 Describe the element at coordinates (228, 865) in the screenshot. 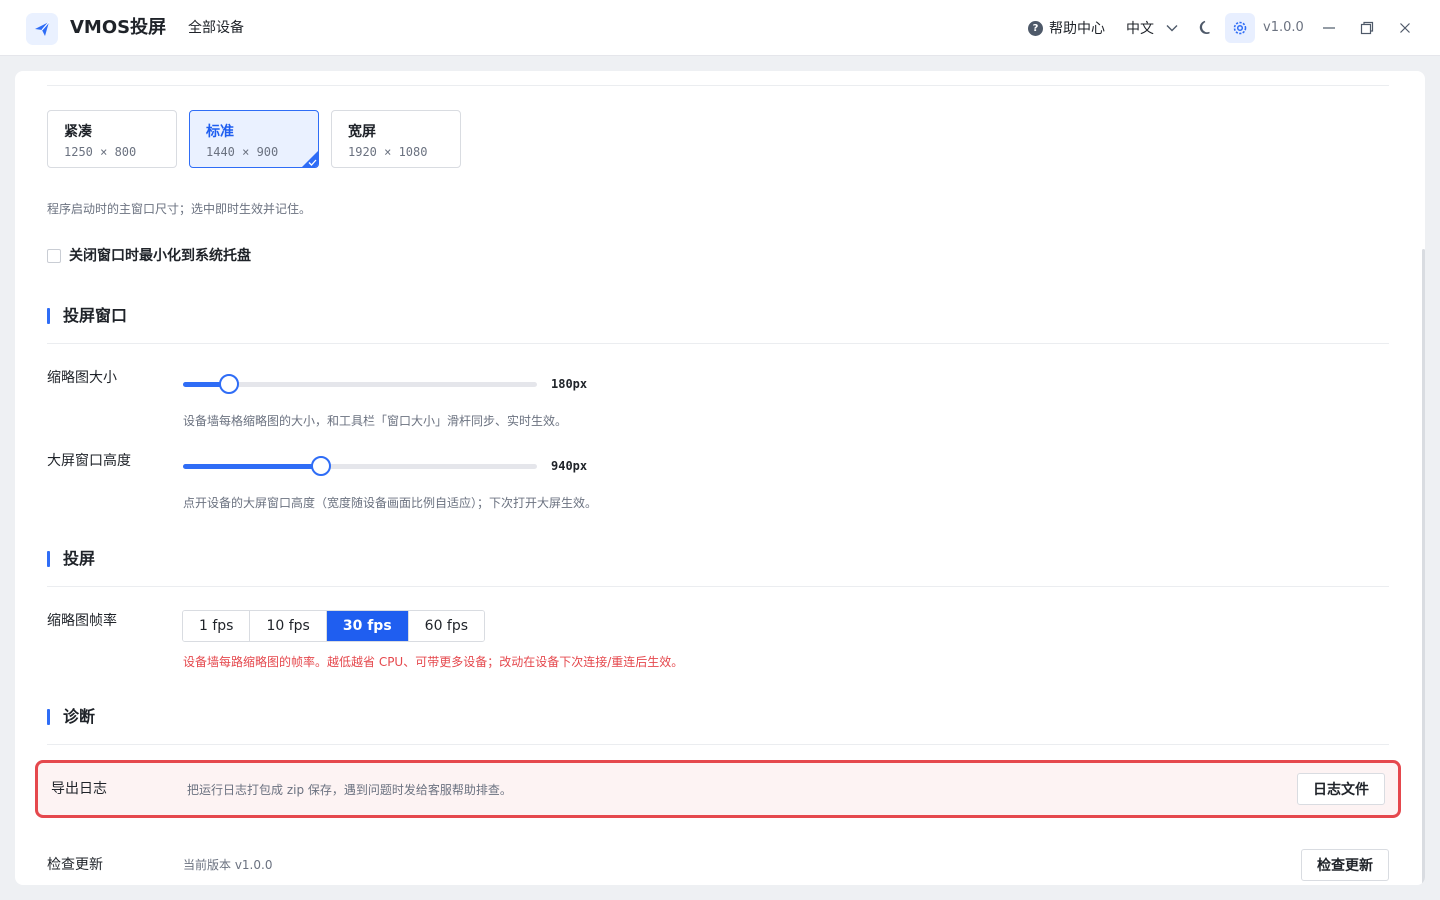

I see `current-version-text: 当前版本 v1.0.0` at that location.